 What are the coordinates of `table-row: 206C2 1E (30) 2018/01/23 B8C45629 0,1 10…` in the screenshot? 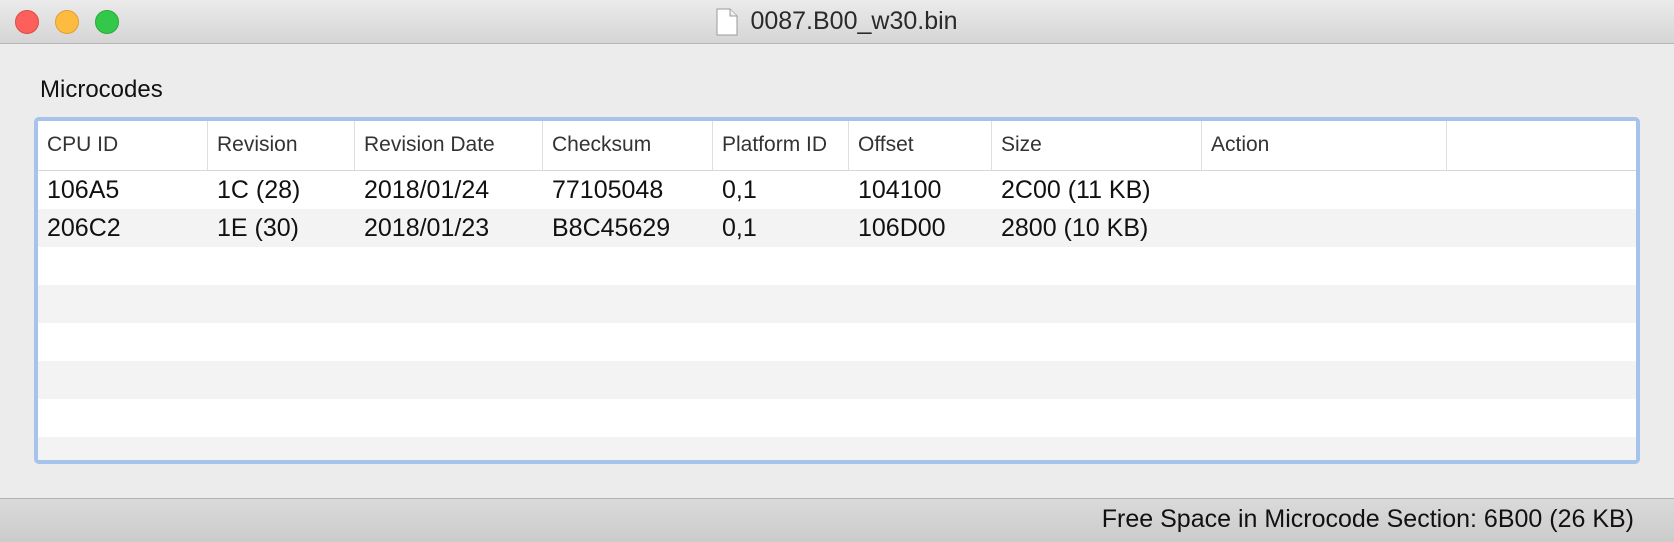 It's located at (837, 228).